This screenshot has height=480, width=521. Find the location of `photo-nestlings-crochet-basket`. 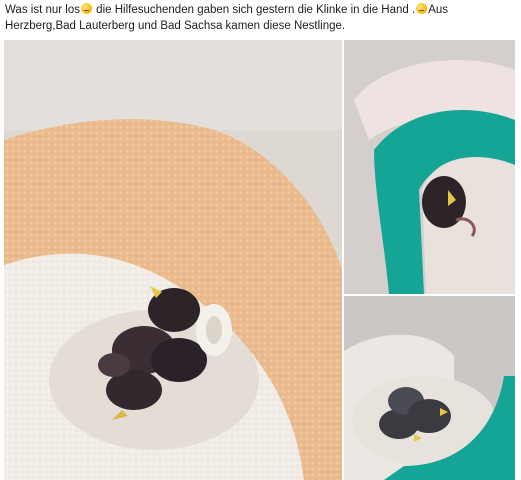

photo-nestlings-crochet-basket is located at coordinates (429, 388).